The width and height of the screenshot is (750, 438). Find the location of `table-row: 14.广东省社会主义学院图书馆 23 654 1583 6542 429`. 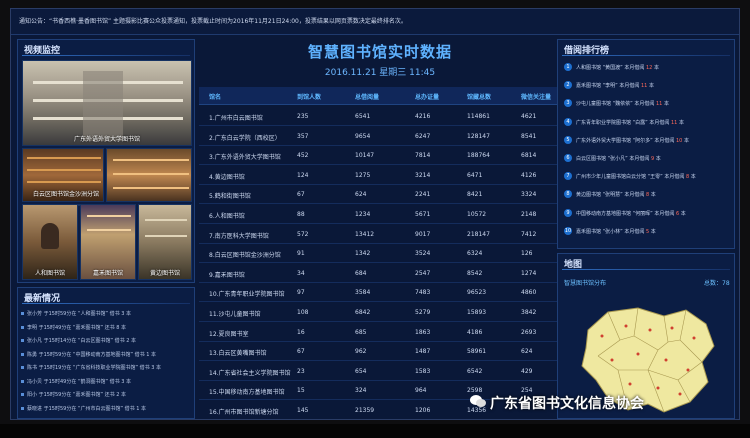

table-row: 14.广东省社会主义学院图书馆 23 654 1583 6542 429 is located at coordinates (380, 371).